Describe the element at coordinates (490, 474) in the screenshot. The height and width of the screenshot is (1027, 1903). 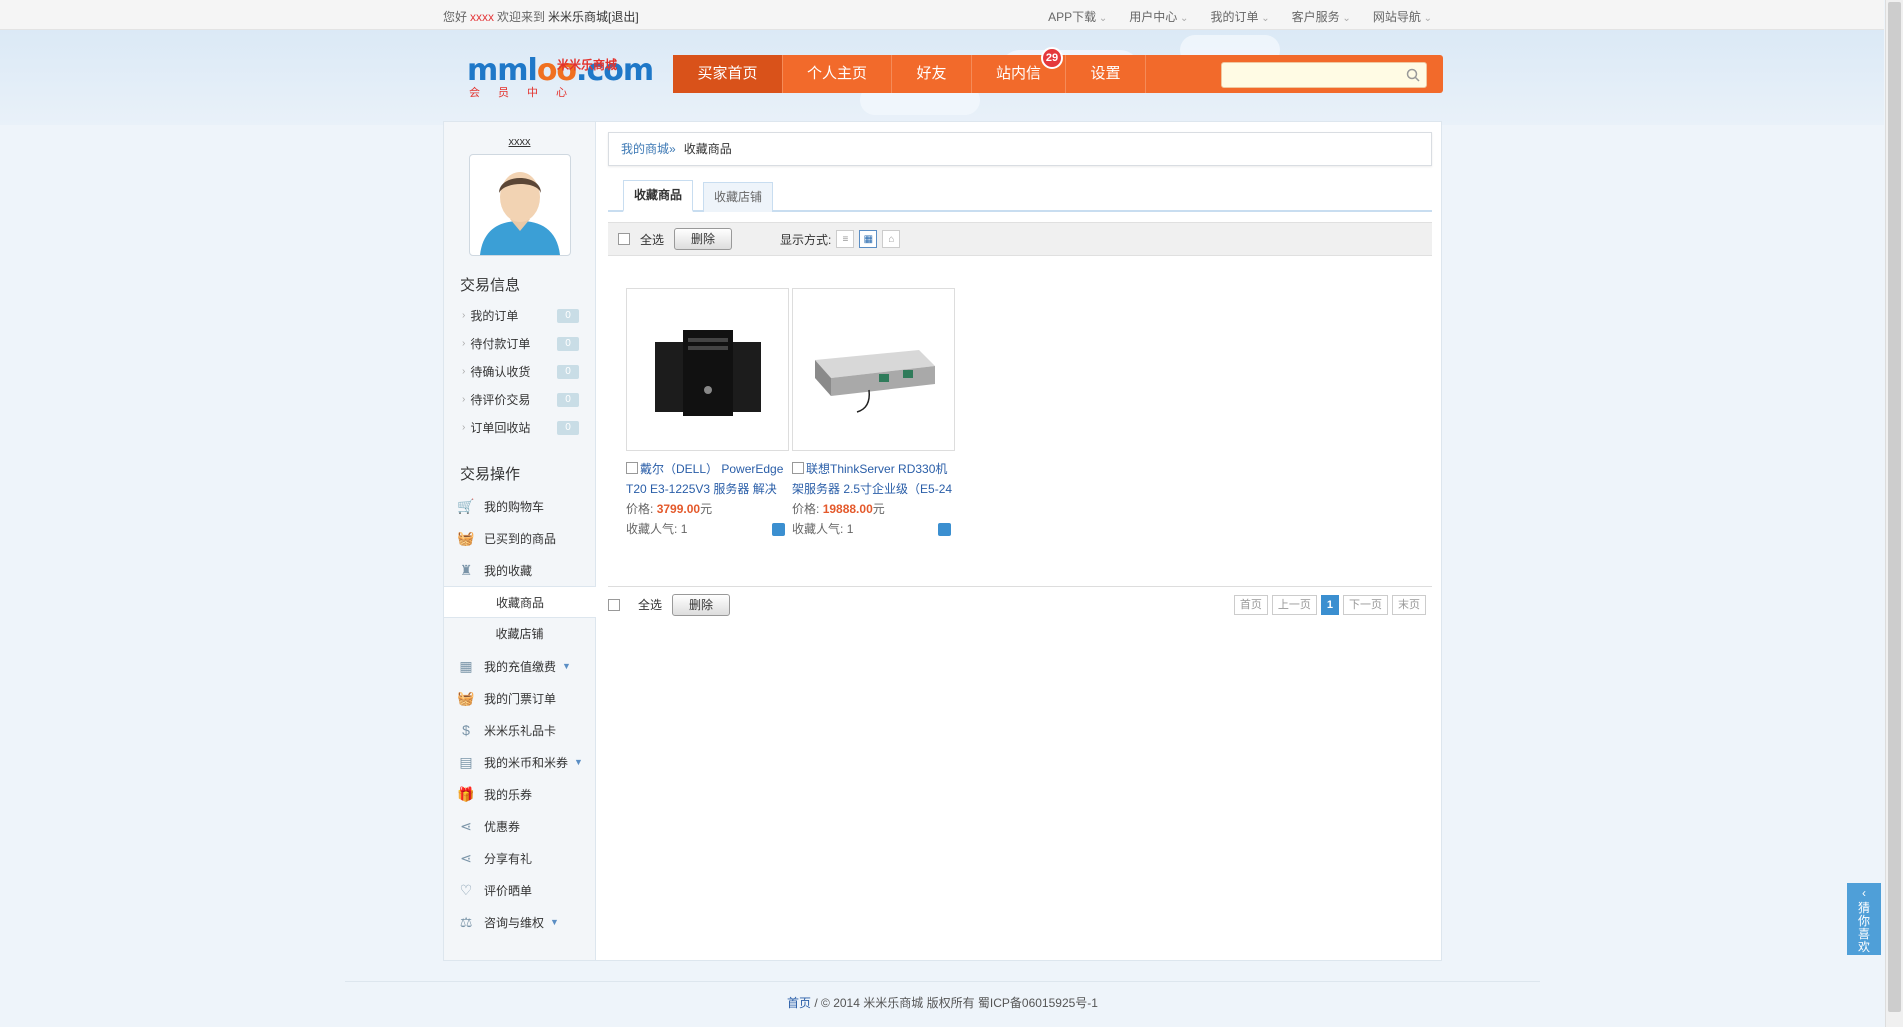
I see `trade-ops-title: 交易操作` at that location.